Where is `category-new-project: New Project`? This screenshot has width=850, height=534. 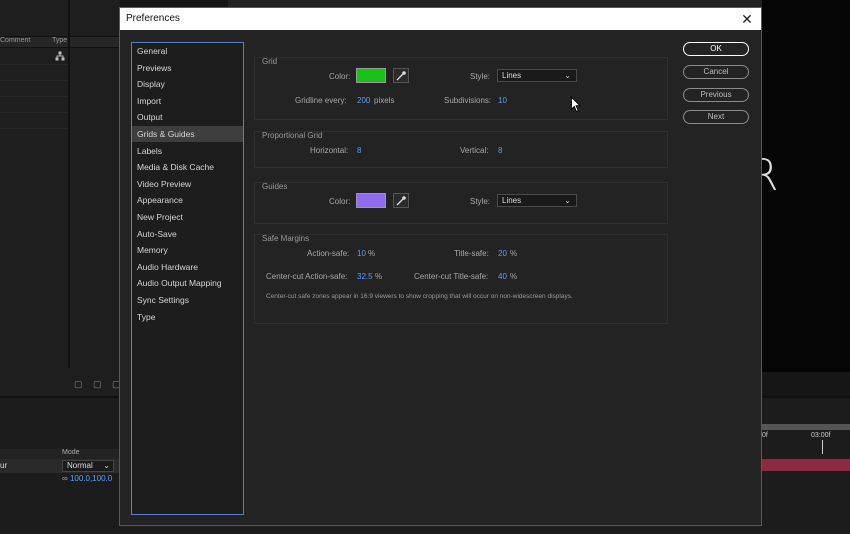 category-new-project: New Project is located at coordinates (187, 217).